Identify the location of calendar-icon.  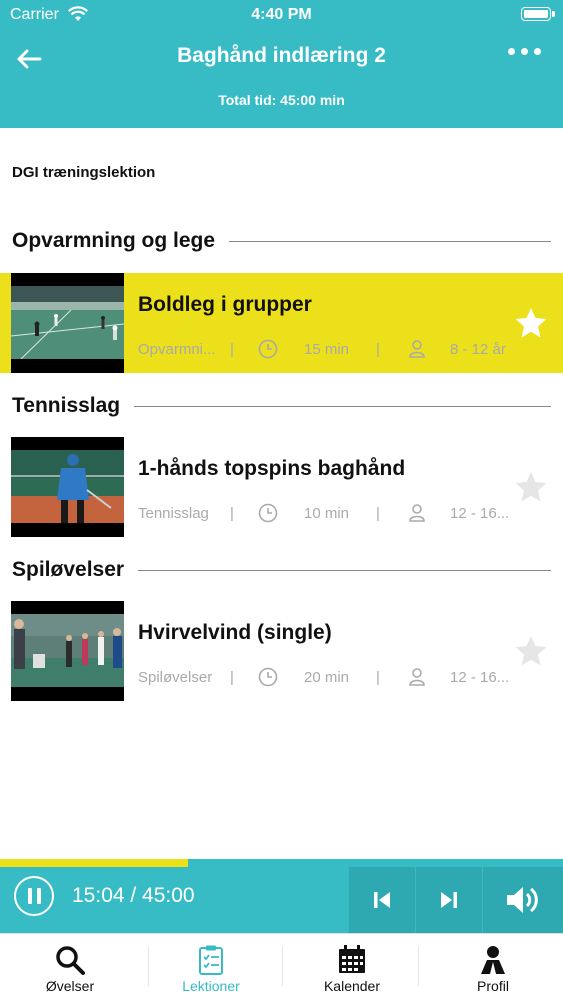
(352, 959).